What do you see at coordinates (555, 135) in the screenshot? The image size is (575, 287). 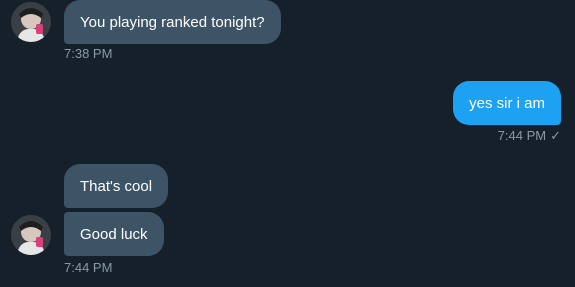 I see `checkmark-icon: ✓` at bounding box center [555, 135].